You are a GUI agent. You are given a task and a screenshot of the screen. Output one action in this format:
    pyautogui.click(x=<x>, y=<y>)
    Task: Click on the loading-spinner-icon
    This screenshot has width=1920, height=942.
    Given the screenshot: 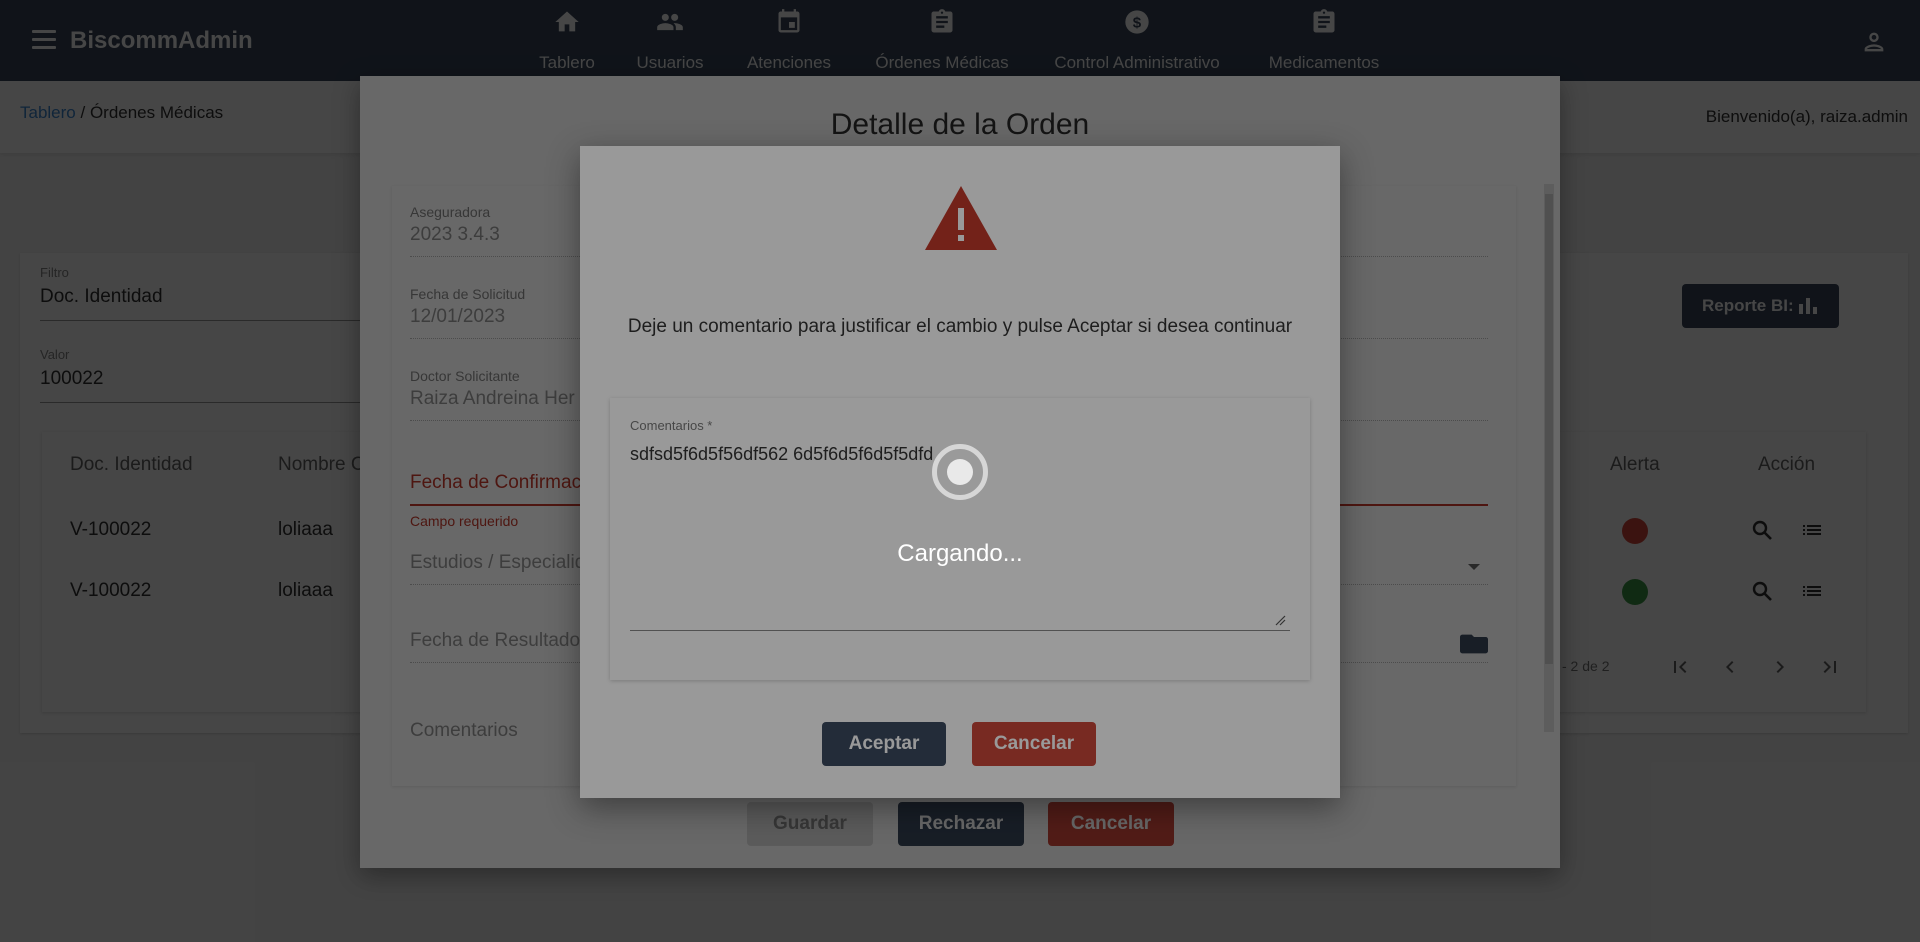 What is the action you would take?
    pyautogui.click(x=960, y=472)
    